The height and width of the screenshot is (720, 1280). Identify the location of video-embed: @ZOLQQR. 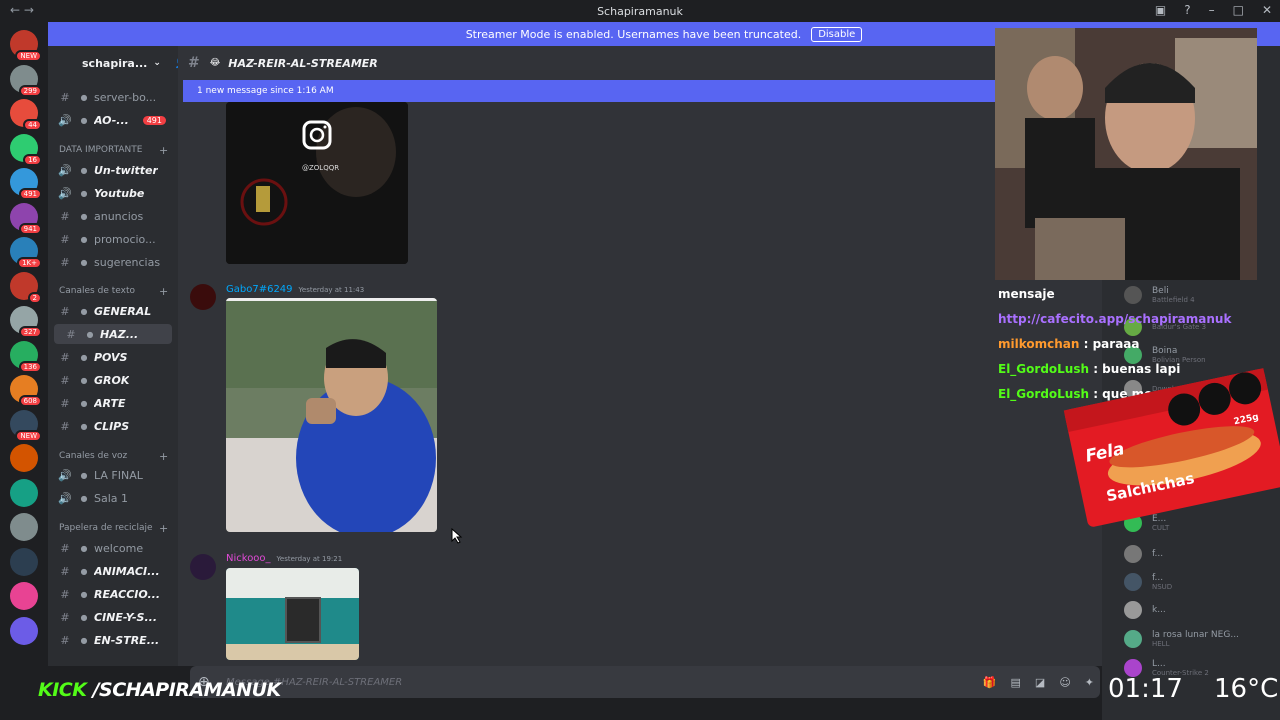
(317, 183).